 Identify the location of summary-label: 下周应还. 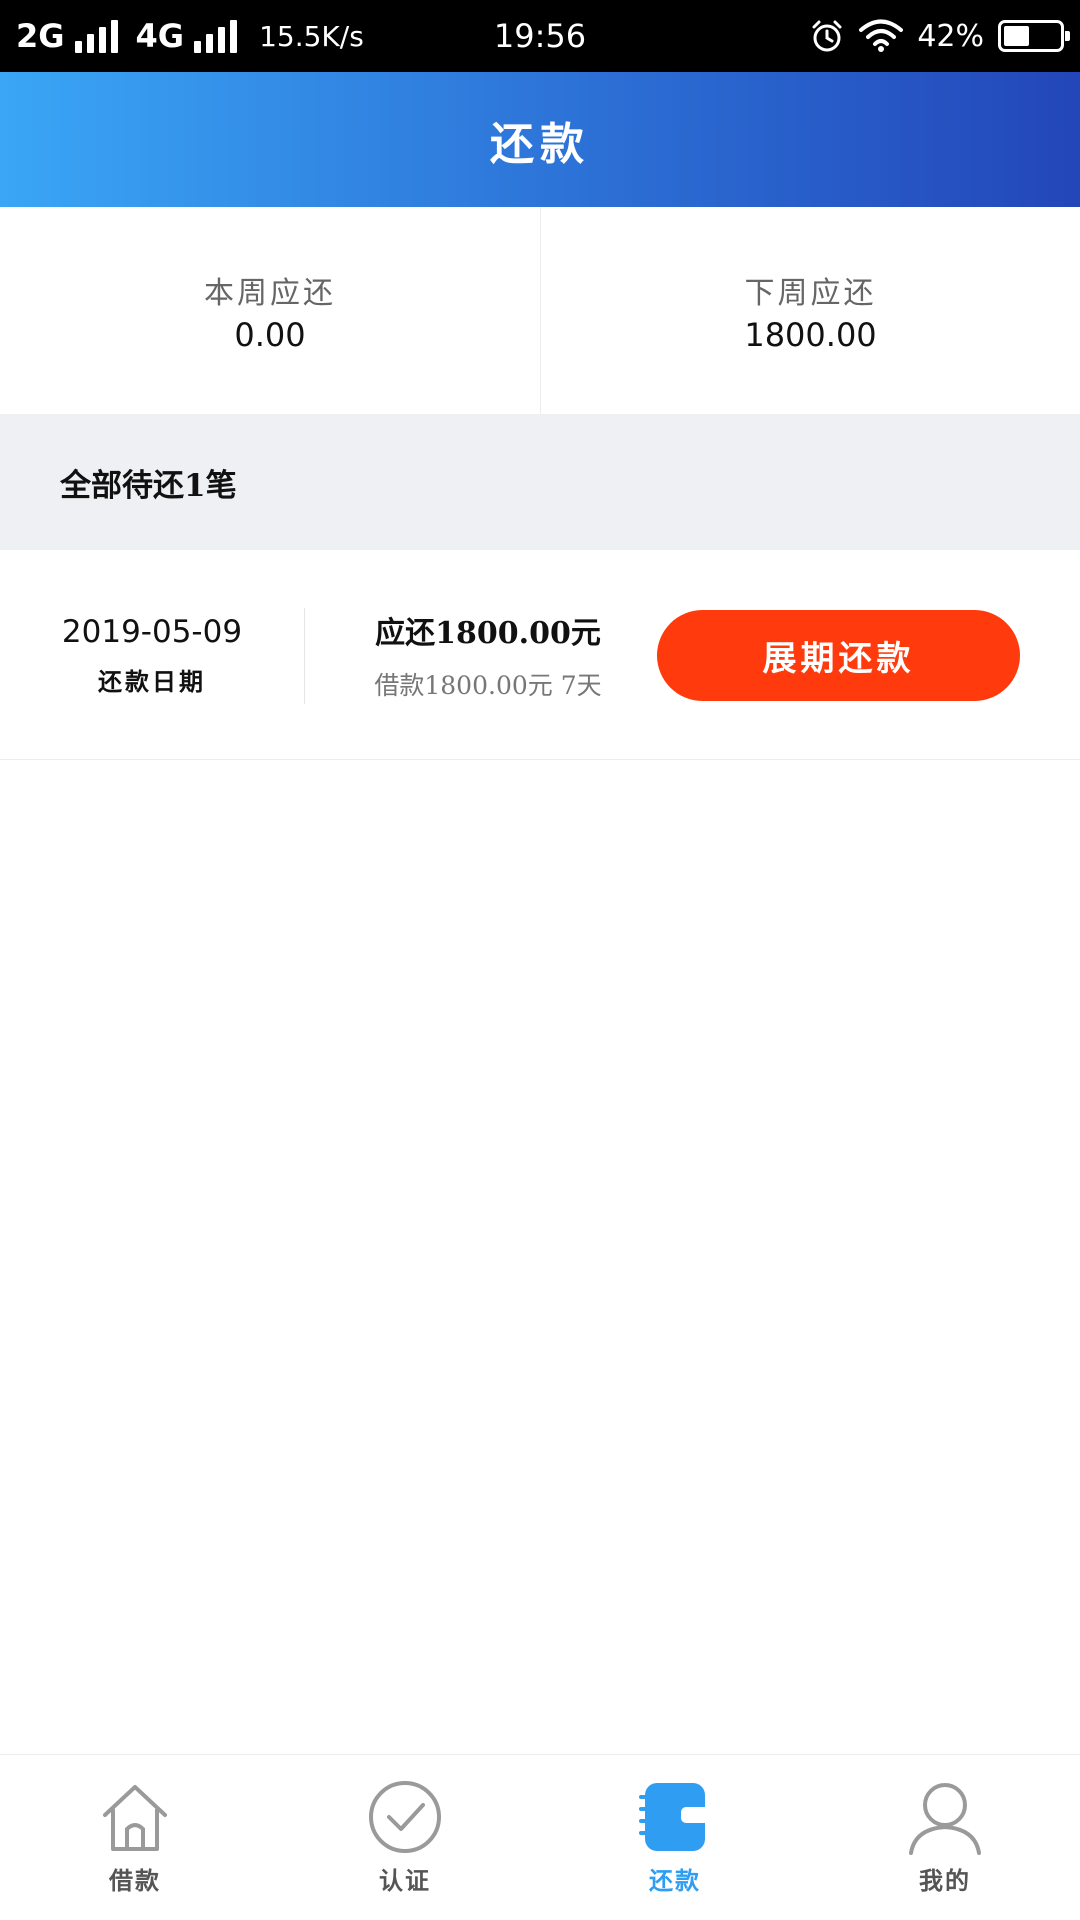
(810, 293).